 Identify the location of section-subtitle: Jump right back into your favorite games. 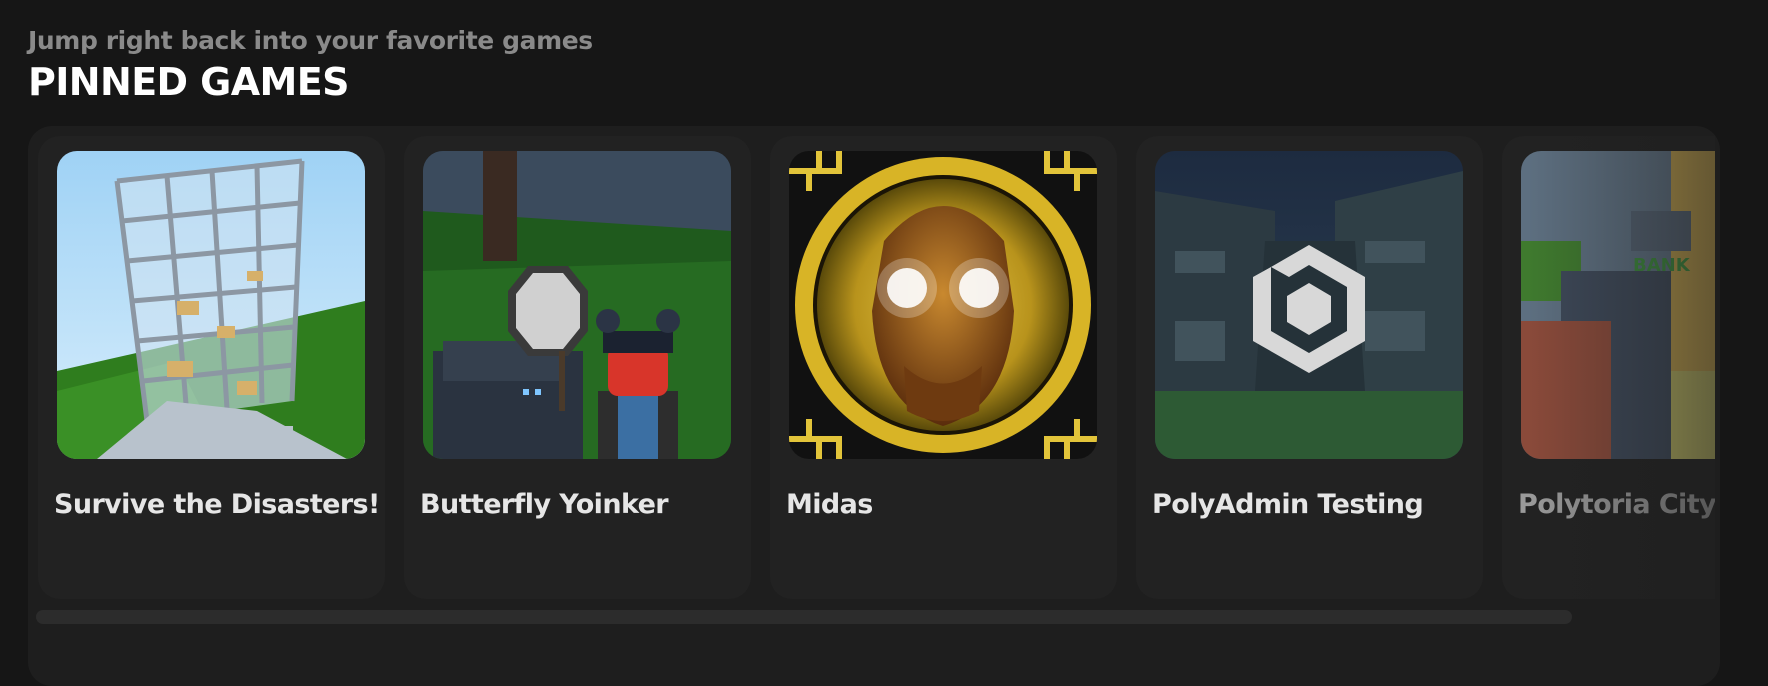
(310, 40).